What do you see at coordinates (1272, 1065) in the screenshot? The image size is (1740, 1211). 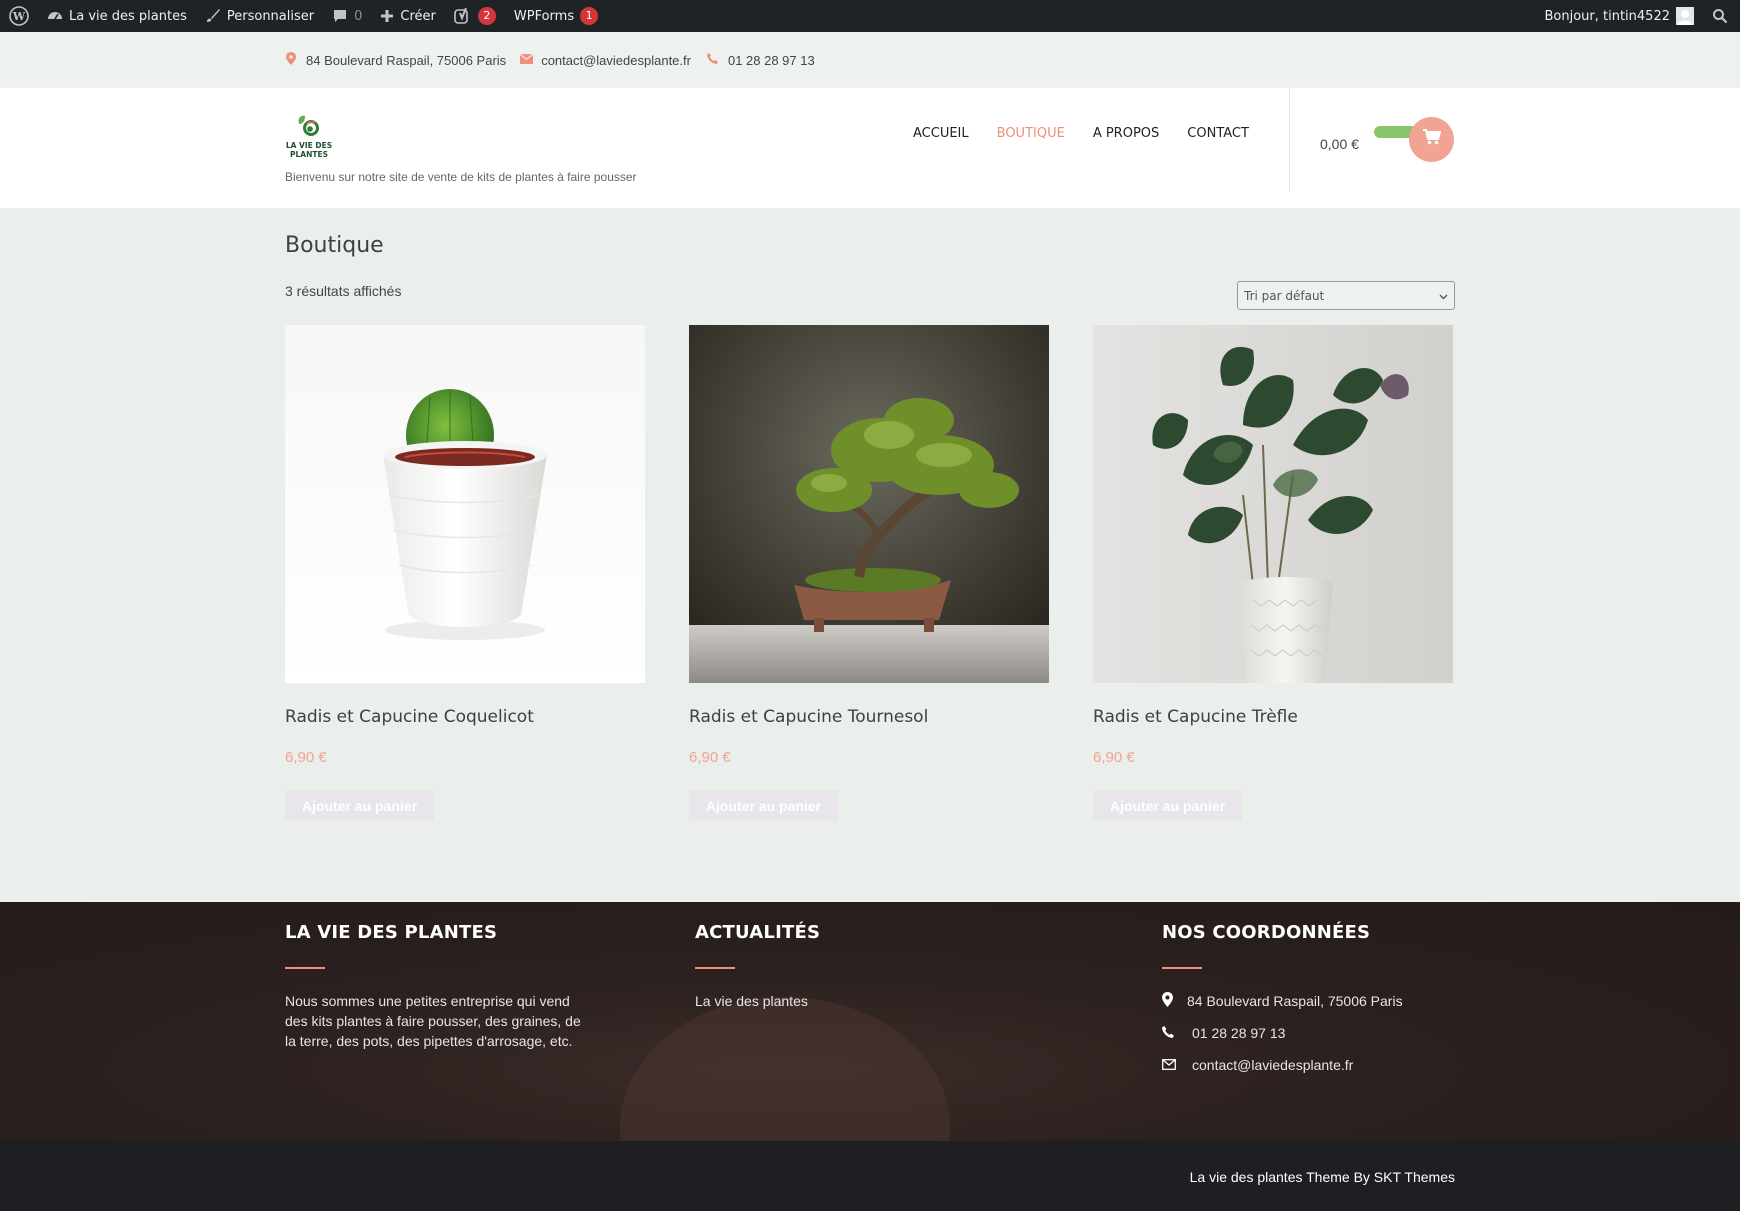 I see `footer-email-text: contact@laviedesplante.fr` at bounding box center [1272, 1065].